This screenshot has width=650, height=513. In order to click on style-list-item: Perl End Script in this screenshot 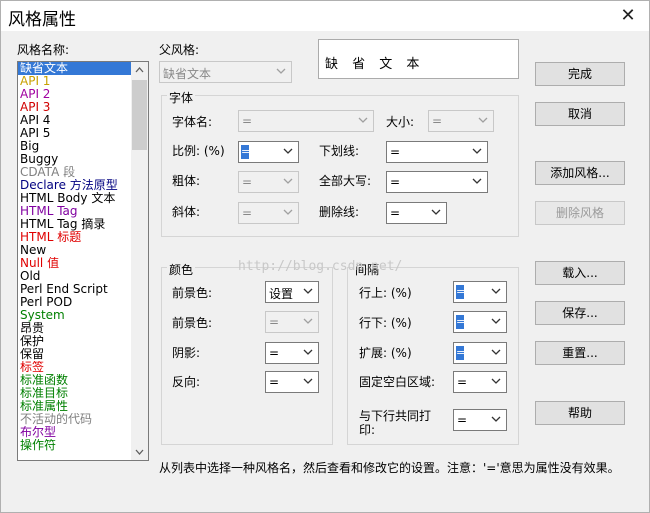, I will do `click(75, 289)`.